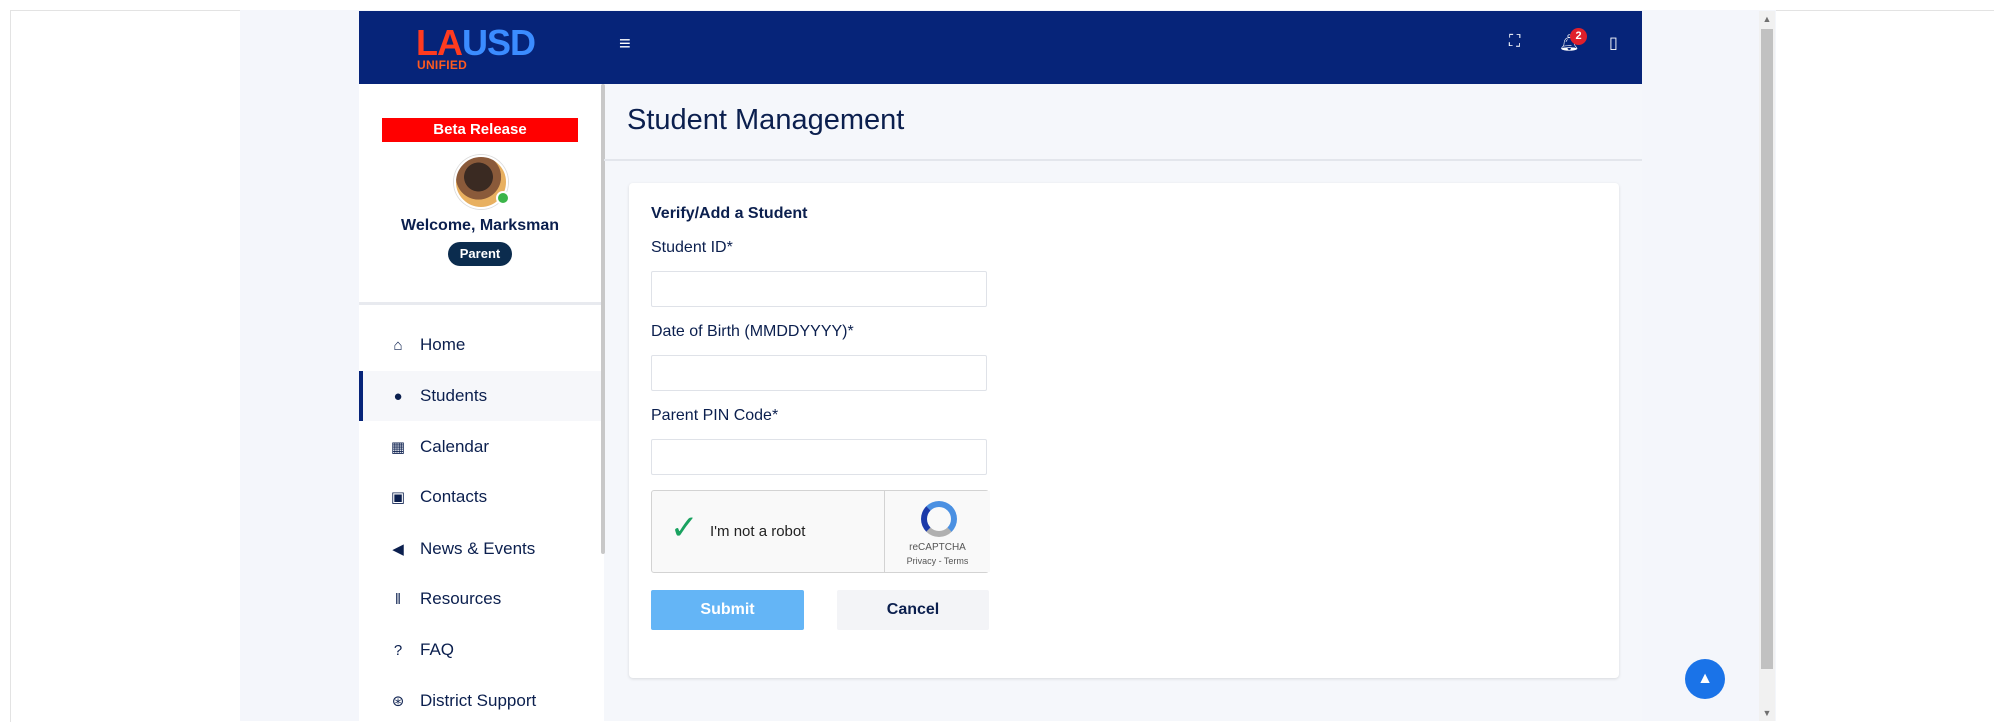 Image resolution: width=1994 pixels, height=722 pixels. Describe the element at coordinates (503, 198) in the screenshot. I see `online-status-dot` at that location.